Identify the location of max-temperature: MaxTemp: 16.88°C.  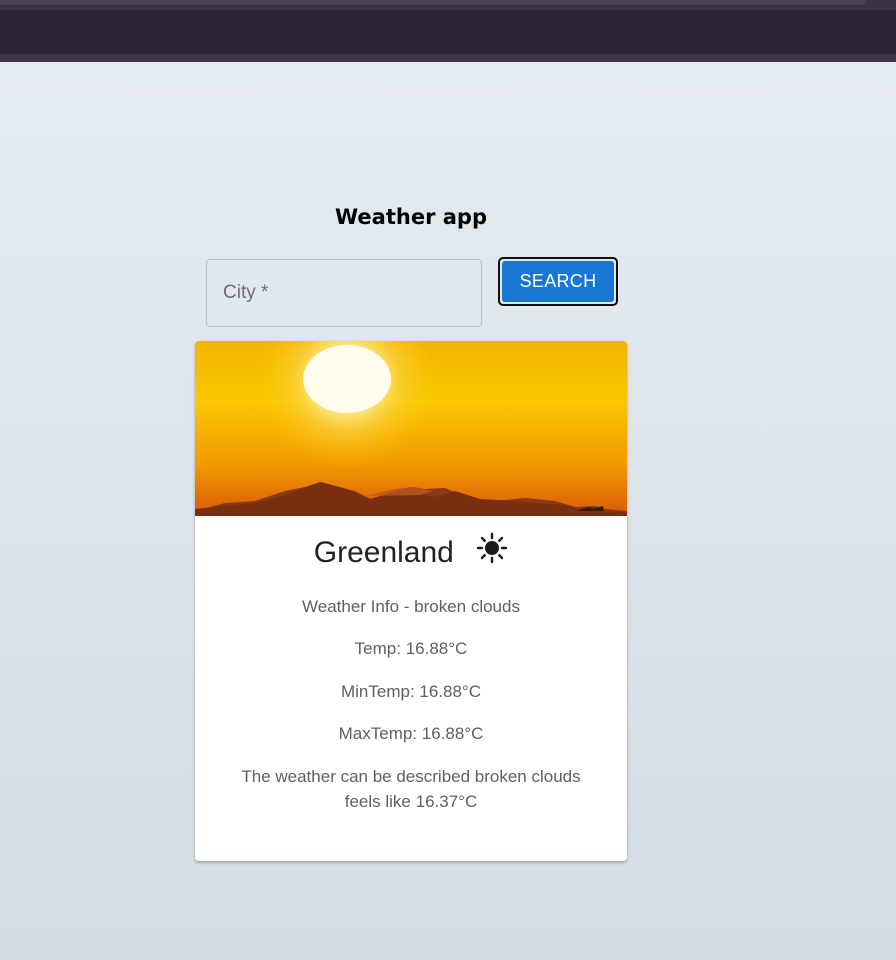
(411, 733).